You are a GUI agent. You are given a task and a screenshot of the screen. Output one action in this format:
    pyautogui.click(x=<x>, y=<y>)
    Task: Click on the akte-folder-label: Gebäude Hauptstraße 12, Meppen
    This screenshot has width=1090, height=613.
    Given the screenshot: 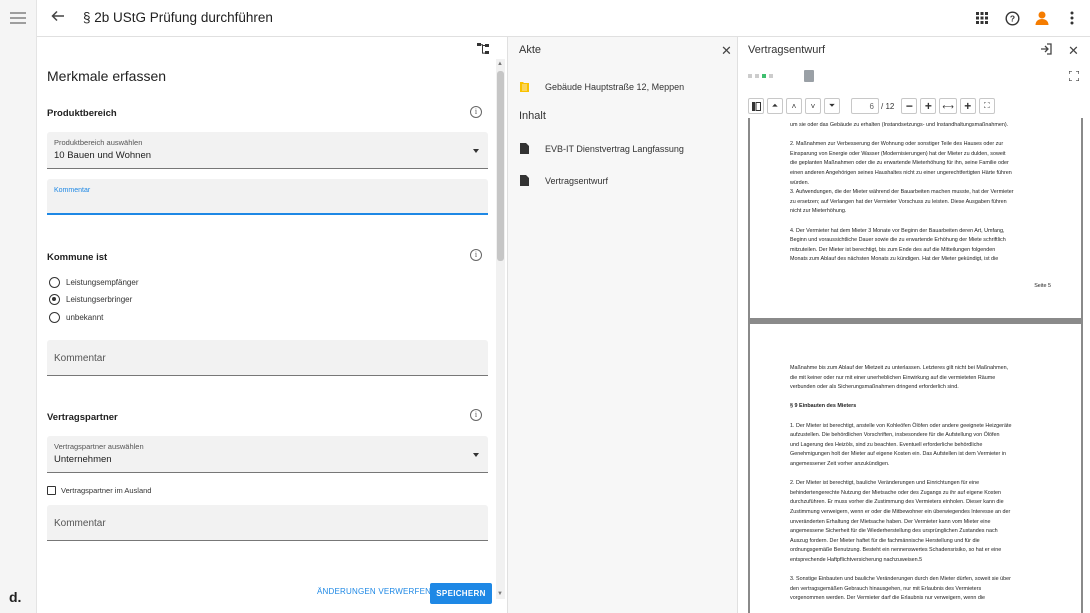 What is the action you would take?
    pyautogui.click(x=615, y=86)
    